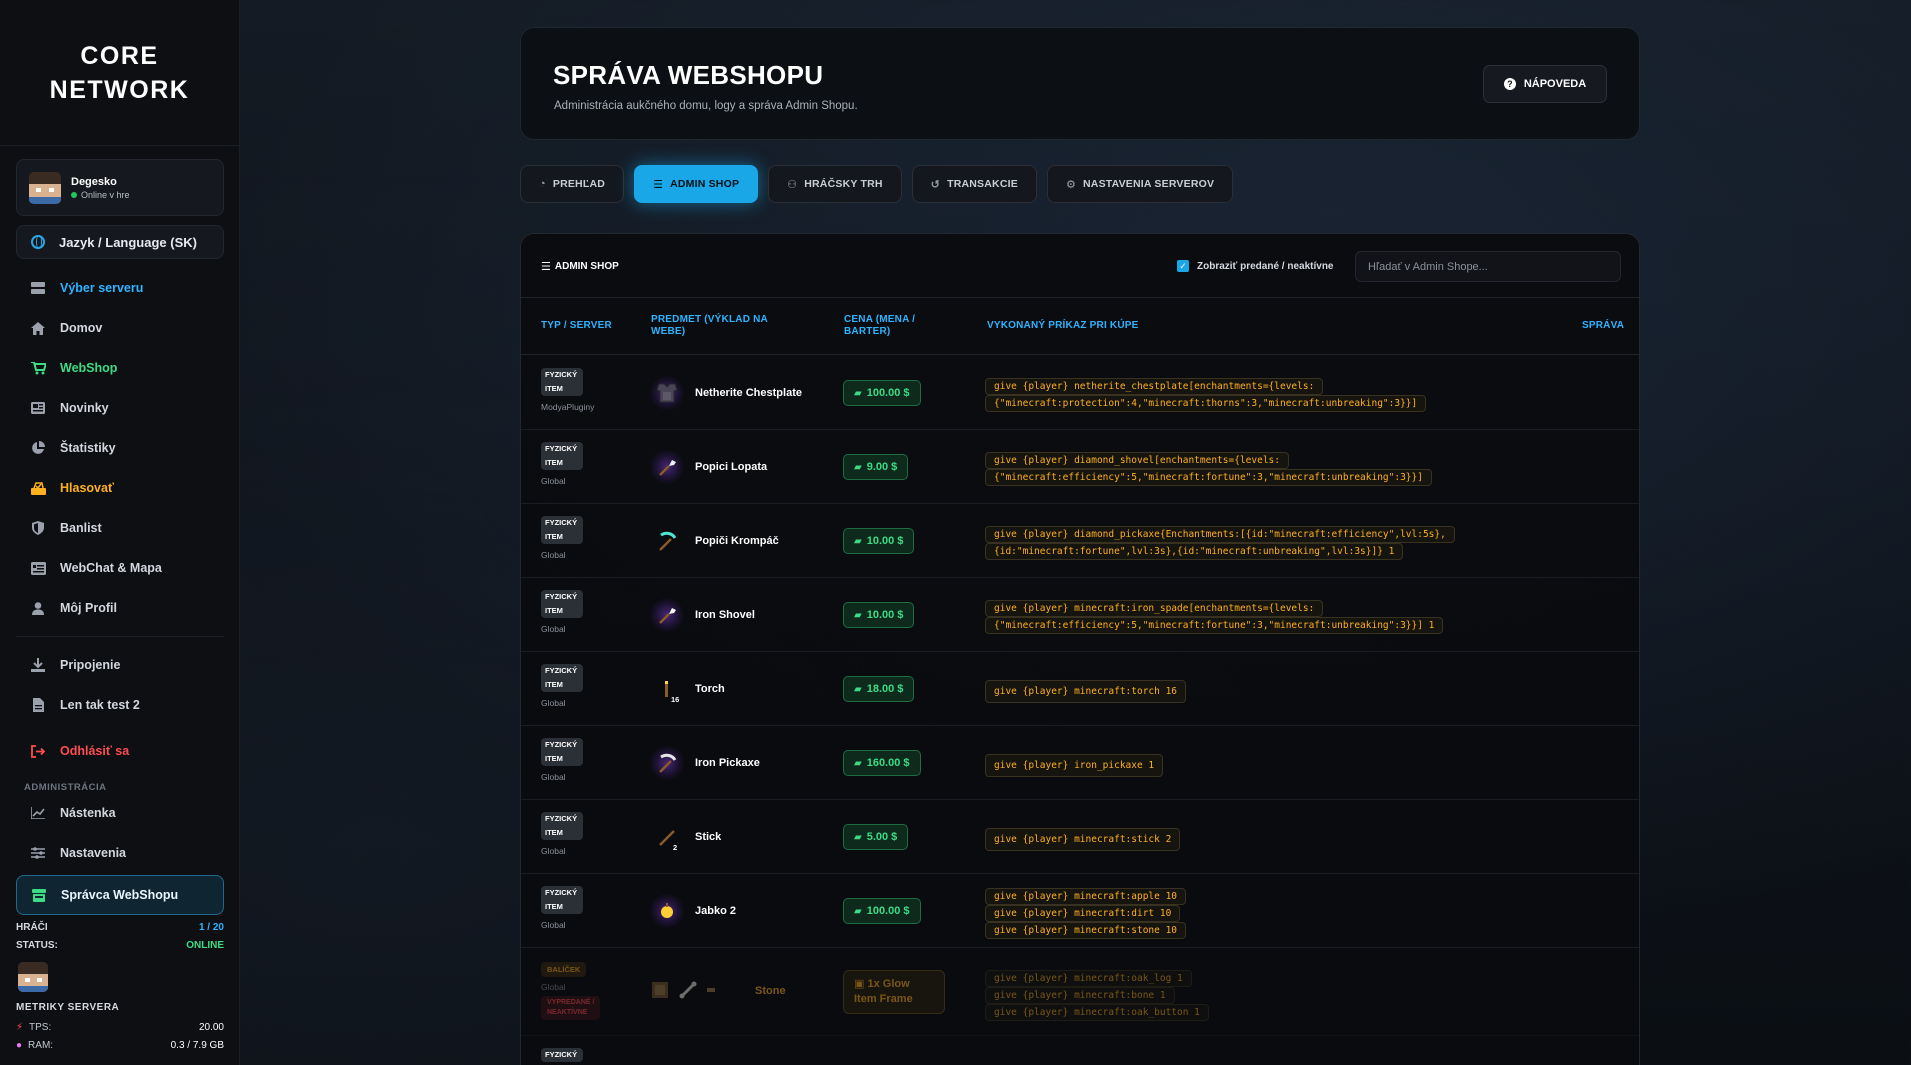 Image resolution: width=1911 pixels, height=1065 pixels. Describe the element at coordinates (120, 665) in the screenshot. I see `sidebar-item-connection: Pripojenie` at that location.